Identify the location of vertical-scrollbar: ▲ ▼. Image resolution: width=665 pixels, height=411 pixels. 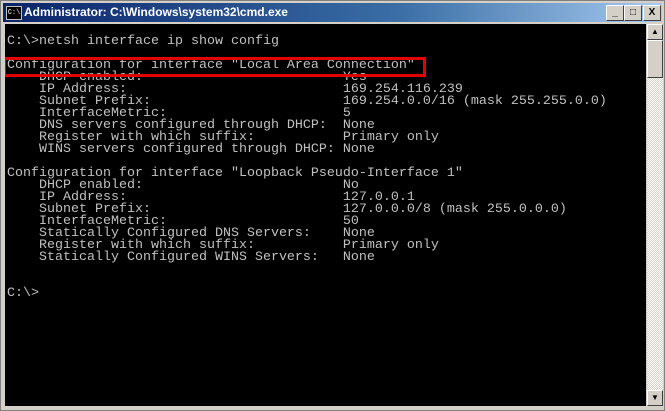
(655, 215).